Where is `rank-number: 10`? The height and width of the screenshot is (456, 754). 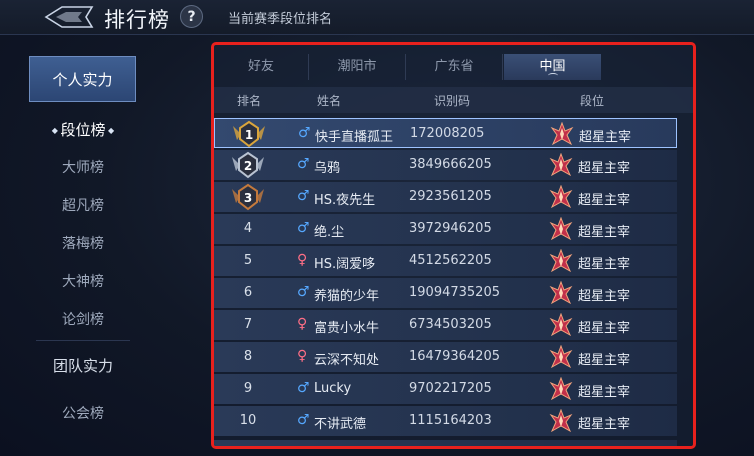 rank-number: 10 is located at coordinates (248, 420).